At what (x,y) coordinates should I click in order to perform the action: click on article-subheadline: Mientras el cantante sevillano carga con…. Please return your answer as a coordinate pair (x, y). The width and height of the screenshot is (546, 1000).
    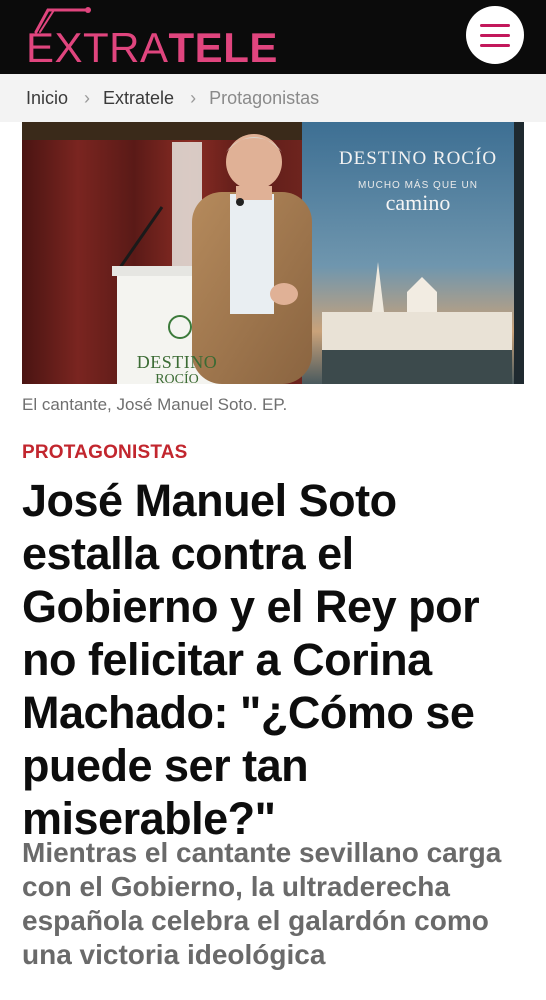
    Looking at the image, I should click on (272, 904).